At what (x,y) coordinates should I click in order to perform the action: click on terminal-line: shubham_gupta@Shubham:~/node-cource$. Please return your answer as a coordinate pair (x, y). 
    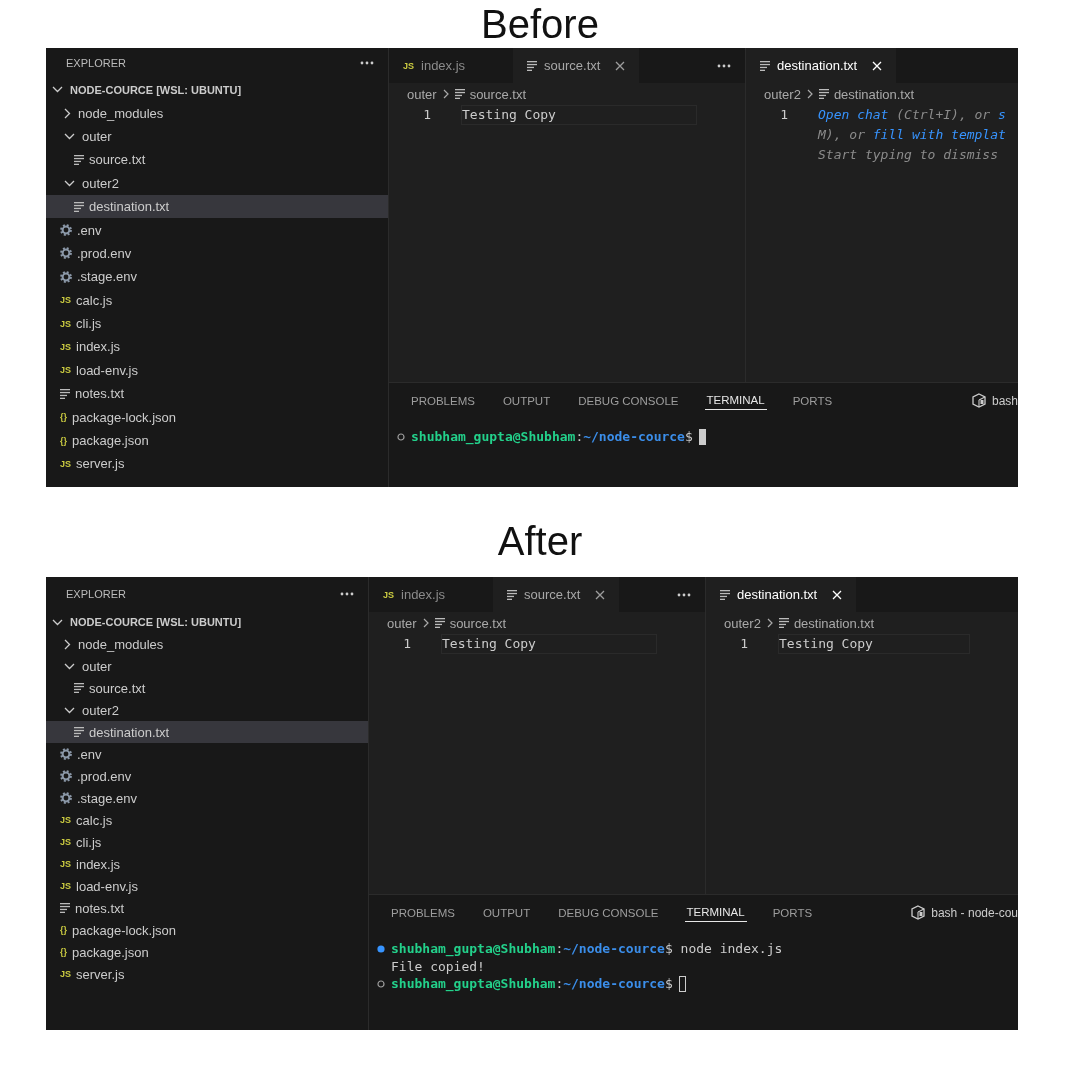
    Looking at the image, I should click on (532, 984).